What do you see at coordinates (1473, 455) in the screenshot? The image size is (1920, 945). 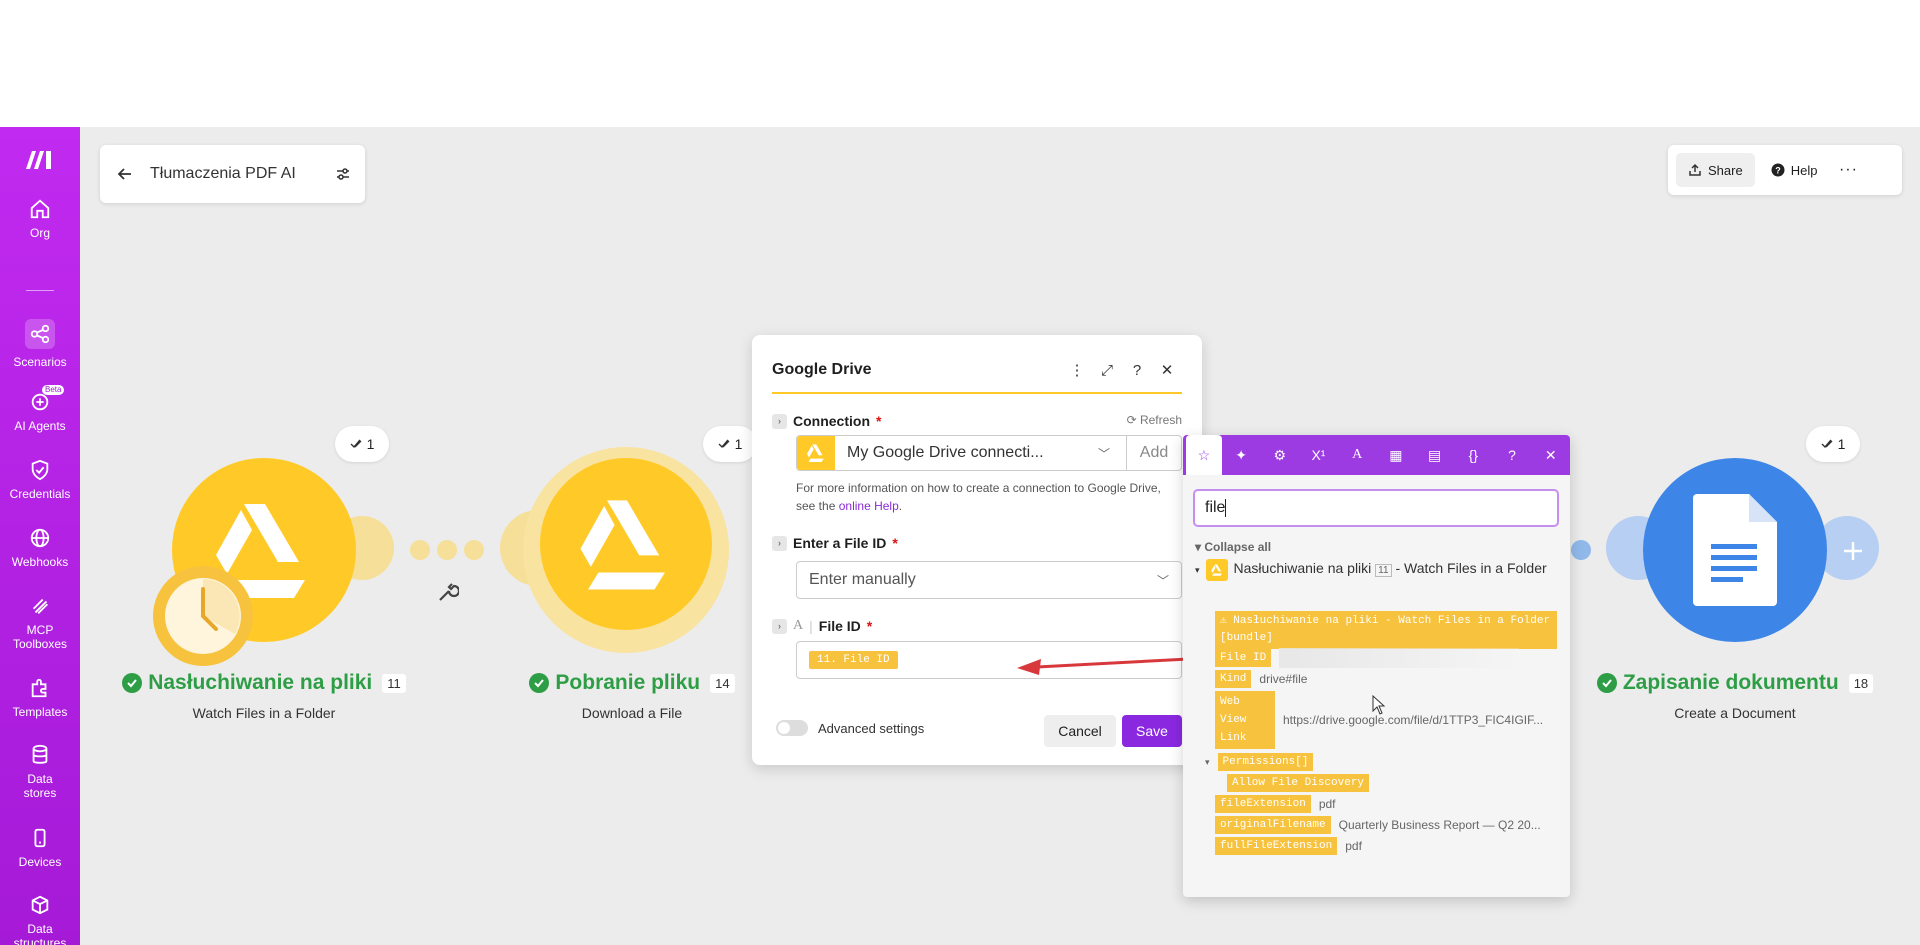 I see `json-functions-tab: {}` at bounding box center [1473, 455].